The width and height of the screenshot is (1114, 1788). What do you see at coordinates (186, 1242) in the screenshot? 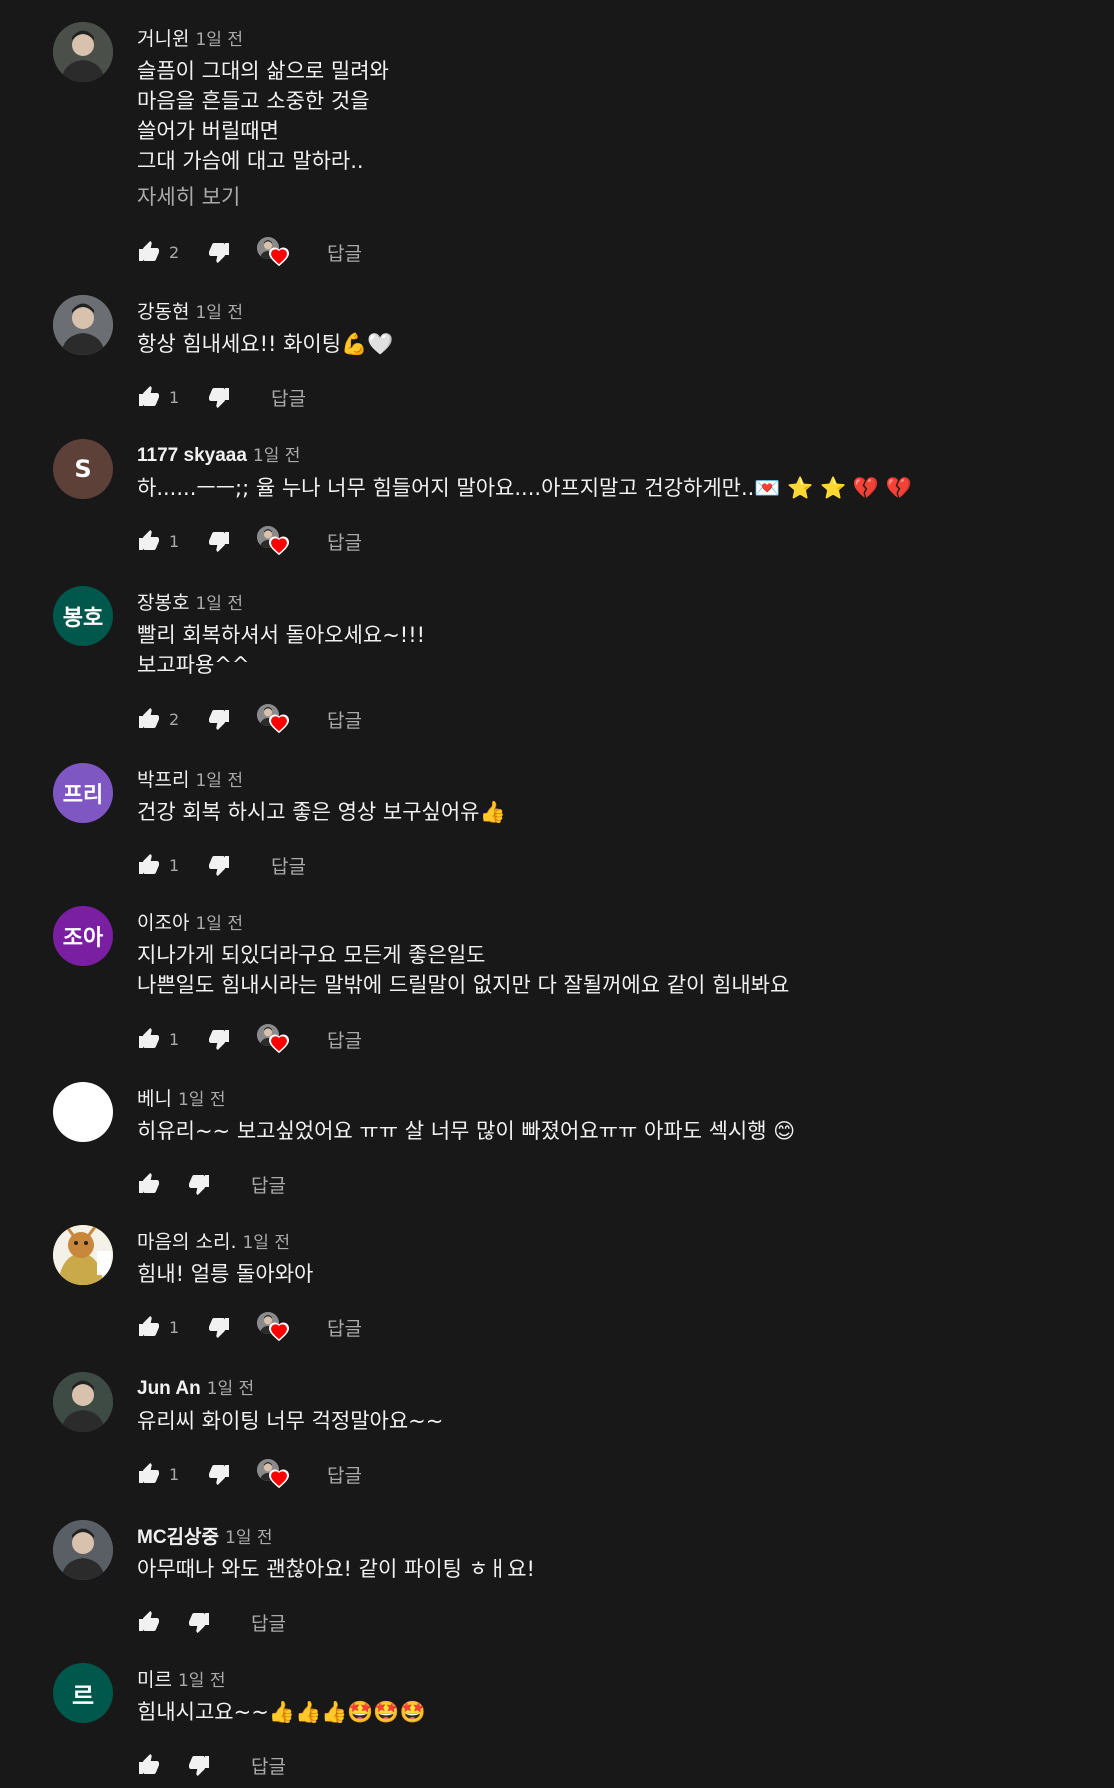
I see `author-name: 마음의 소리.` at bounding box center [186, 1242].